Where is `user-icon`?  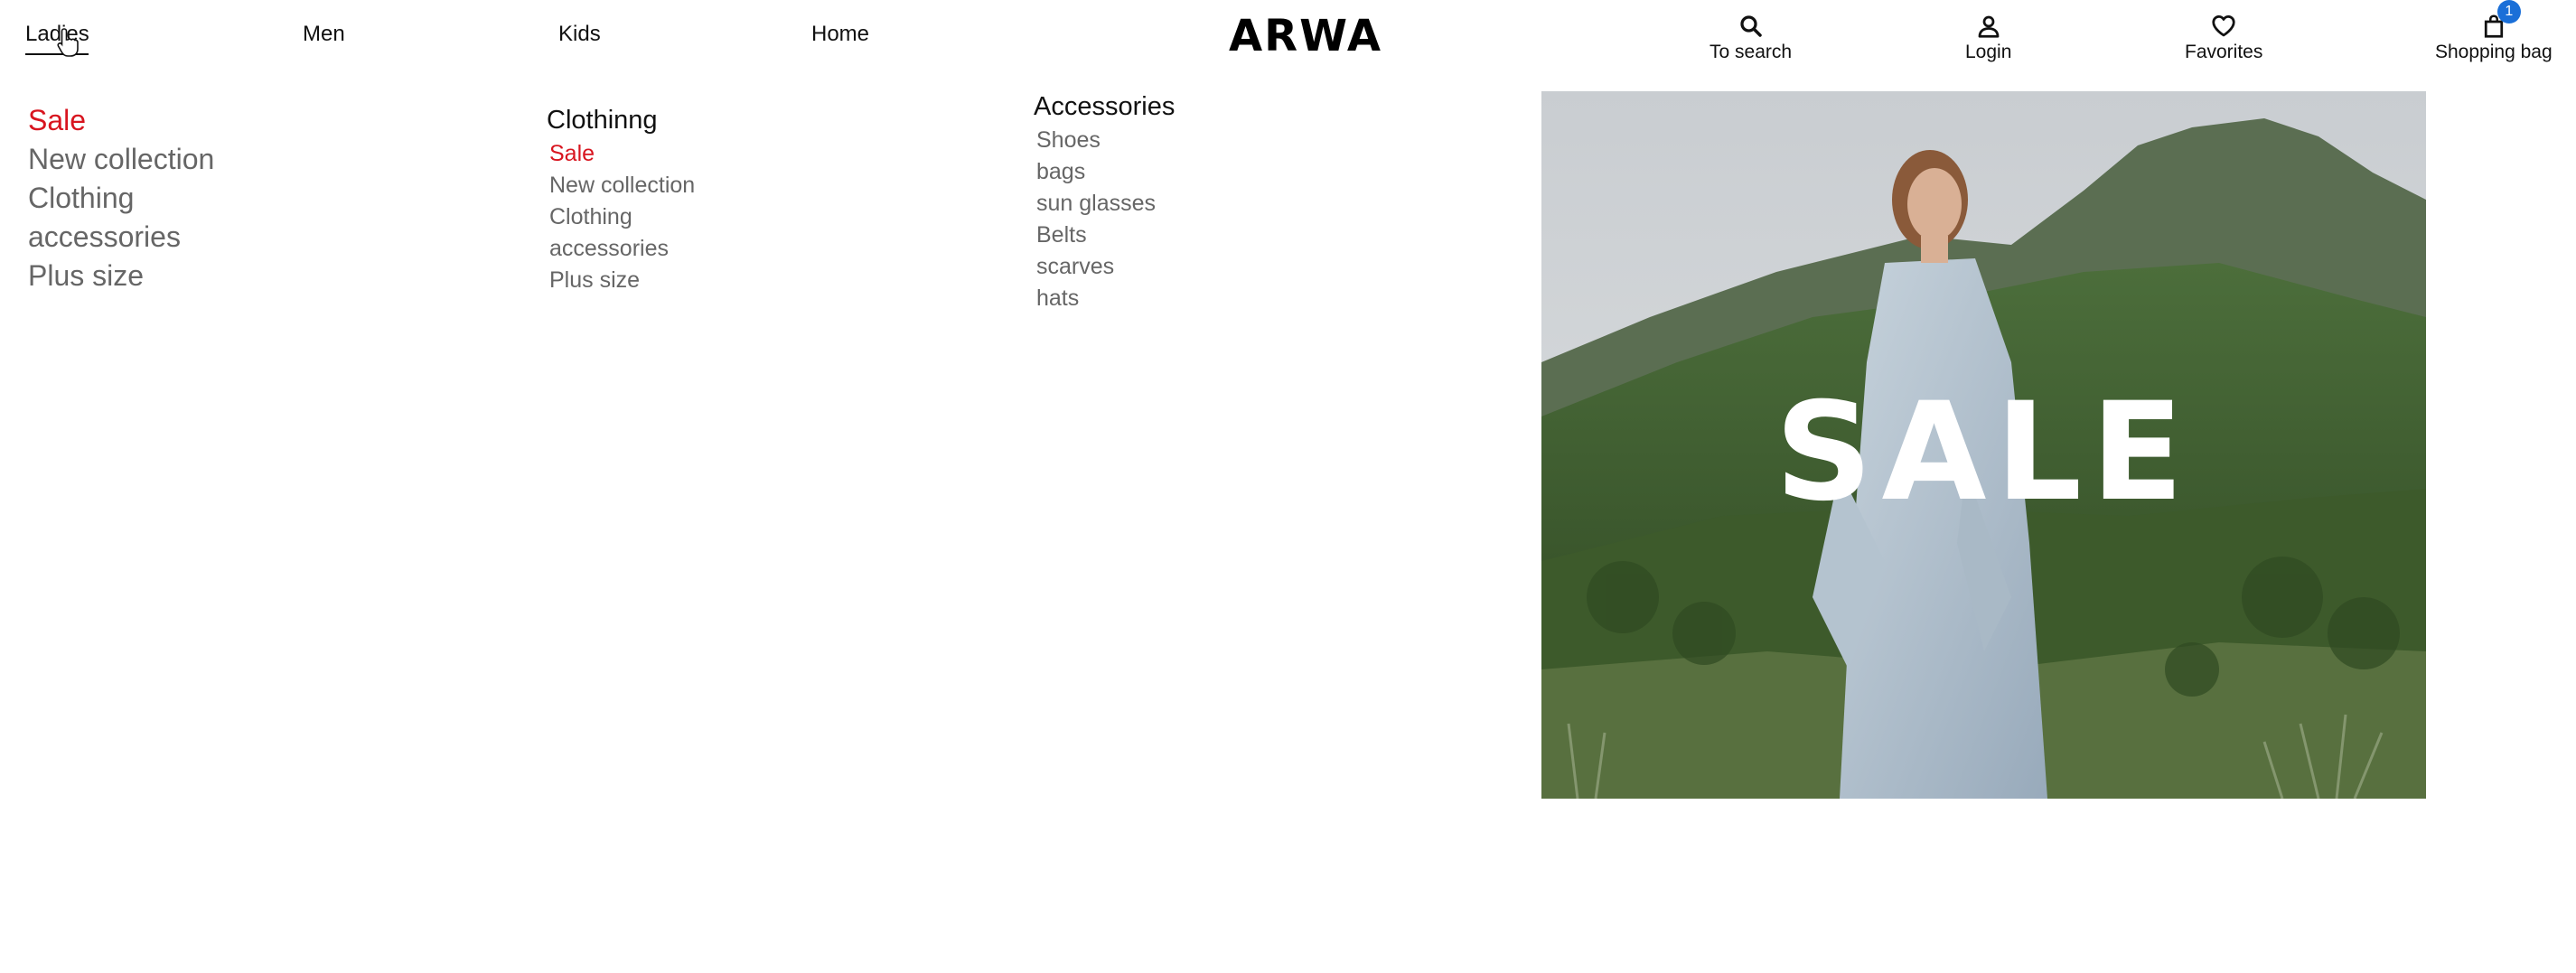 user-icon is located at coordinates (1989, 26).